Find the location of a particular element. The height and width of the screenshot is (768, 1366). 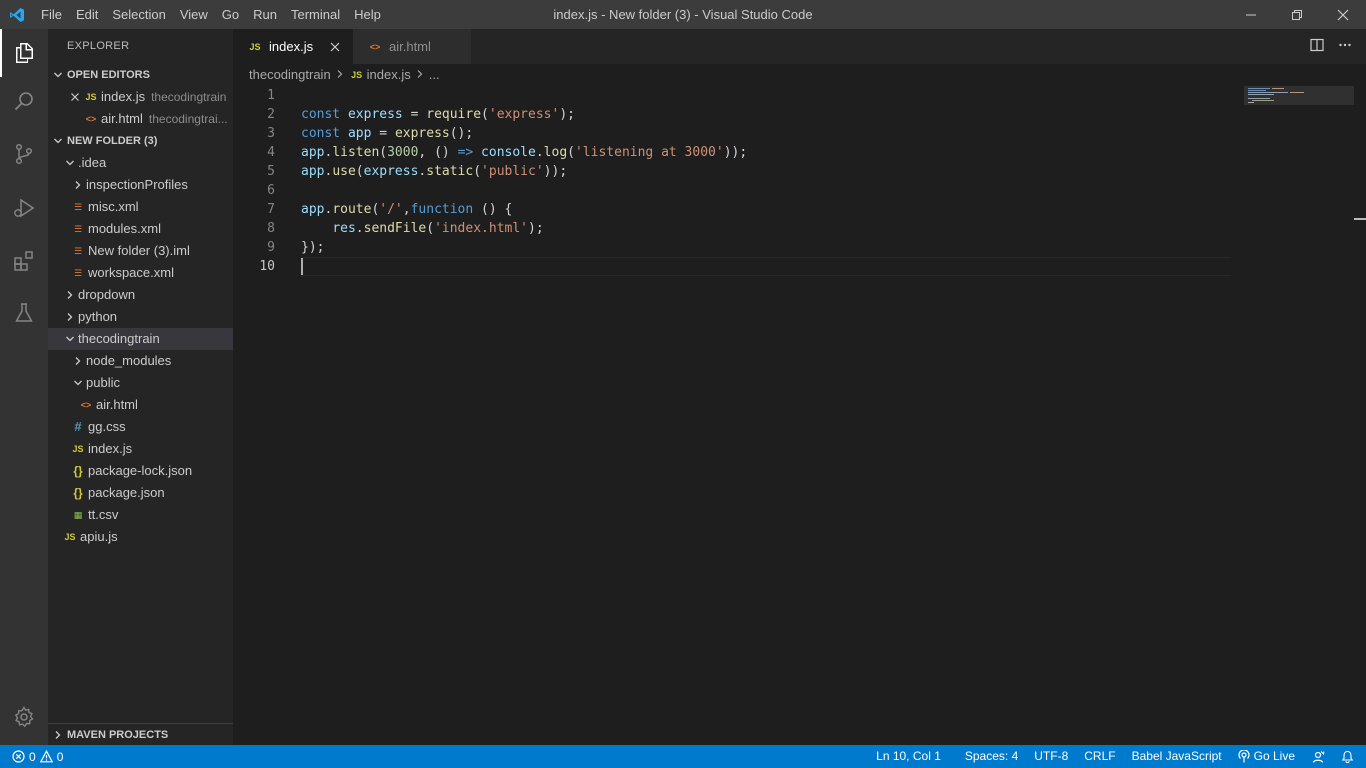

minimap is located at coordinates (1299, 96).